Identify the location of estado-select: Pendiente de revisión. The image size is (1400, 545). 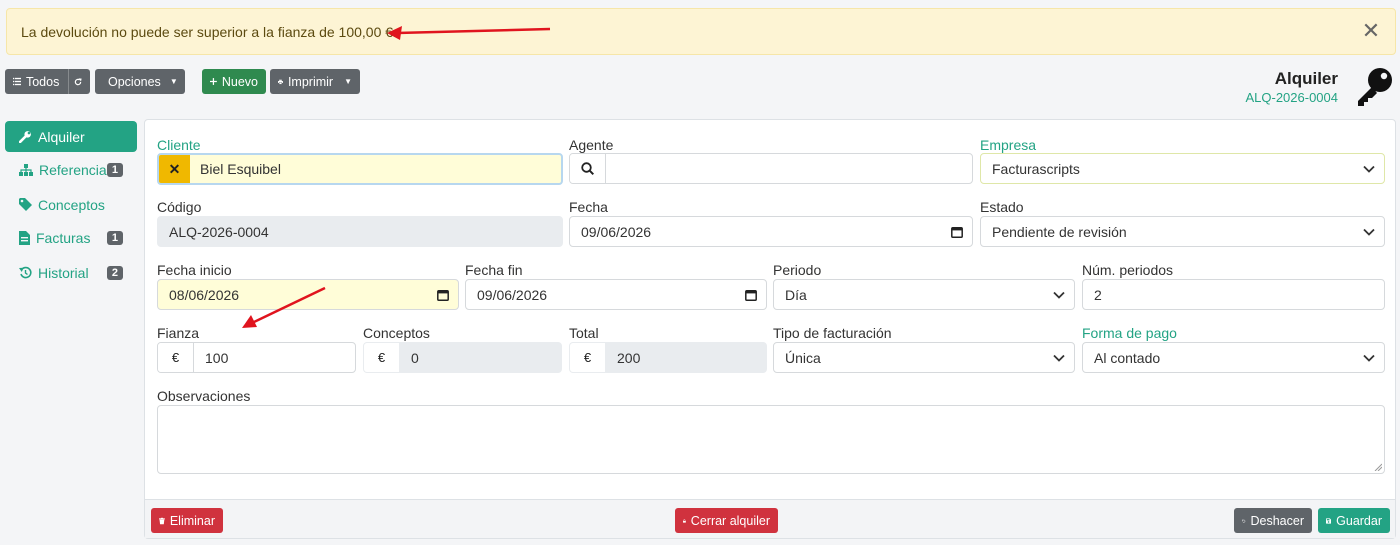
(1182, 231).